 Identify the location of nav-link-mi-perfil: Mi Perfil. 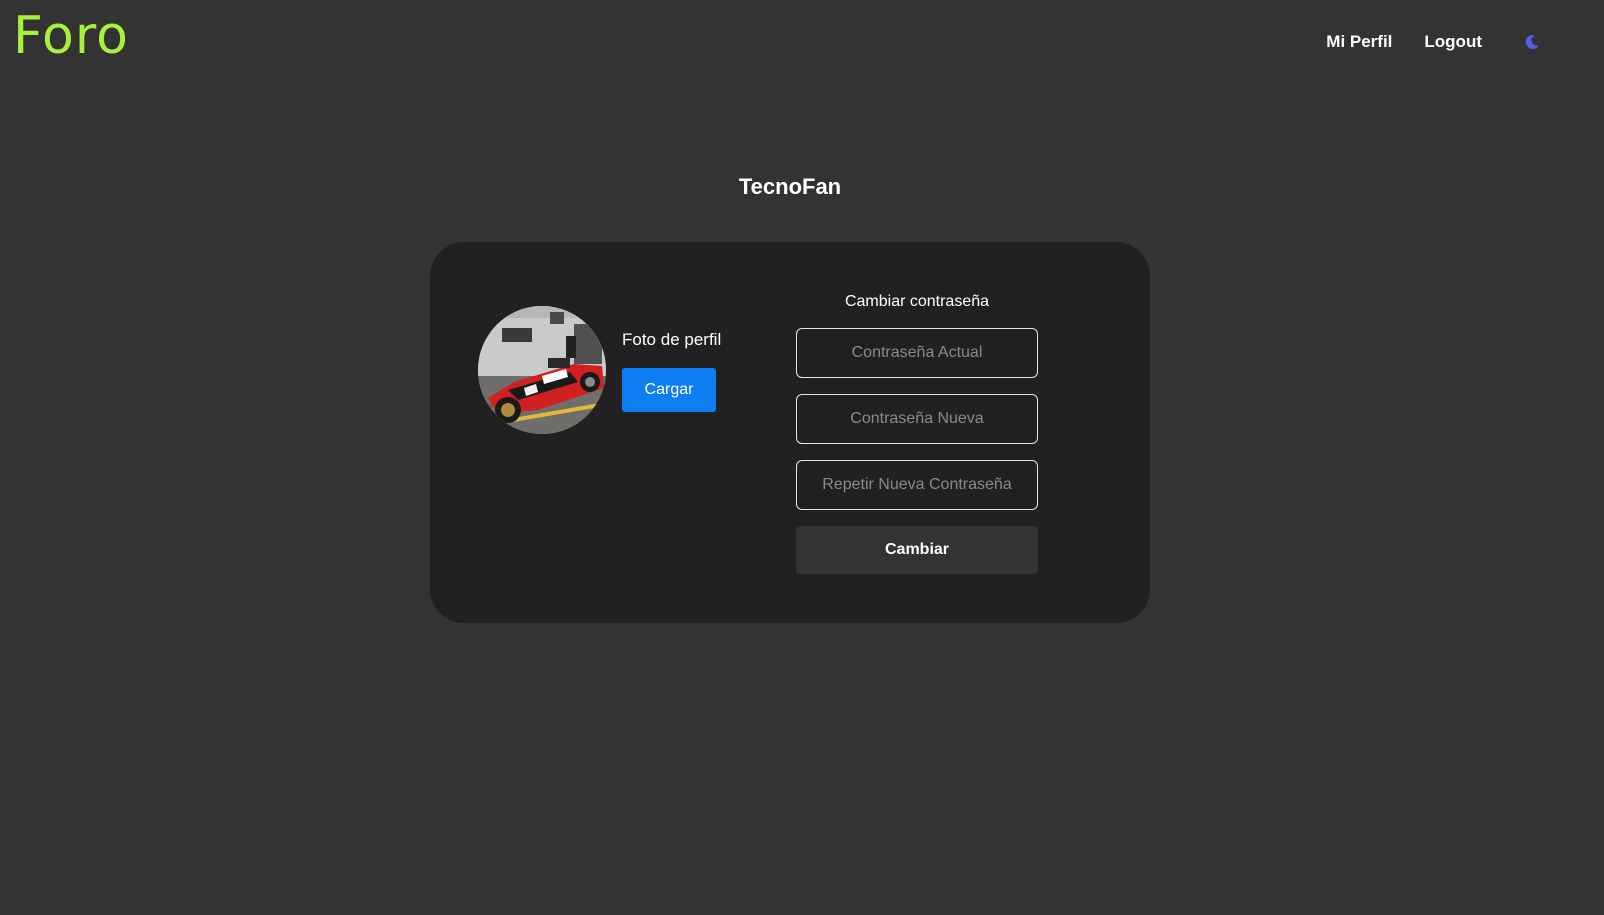
(1359, 42).